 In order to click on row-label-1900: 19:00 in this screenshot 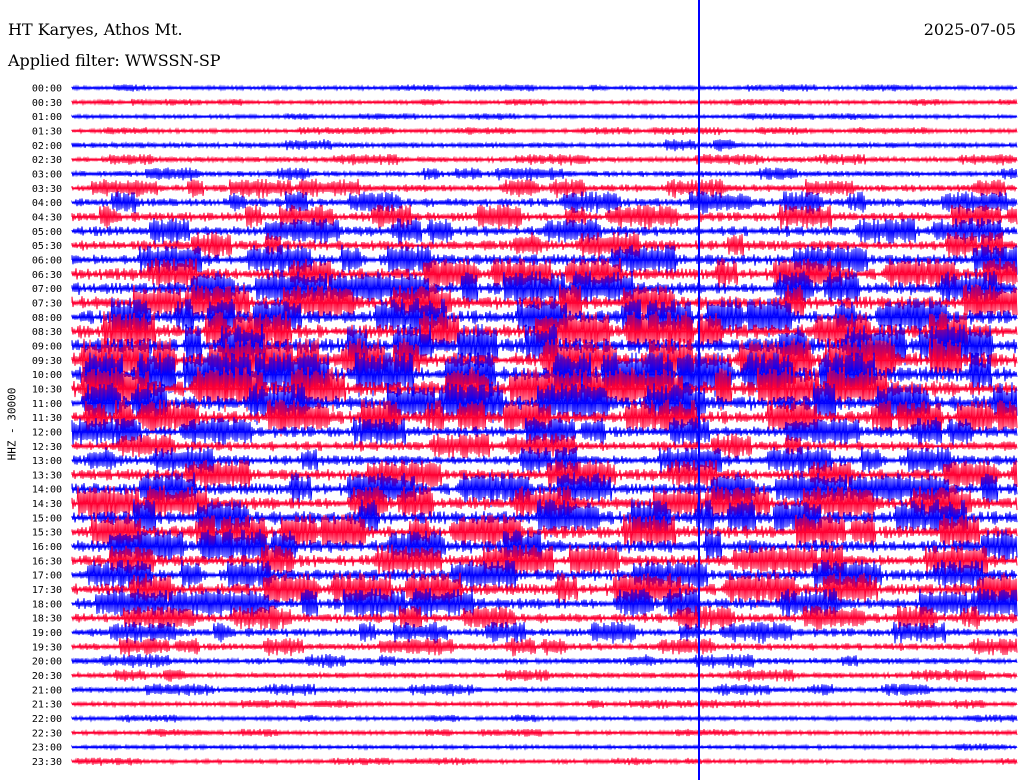, I will do `click(47, 633)`.